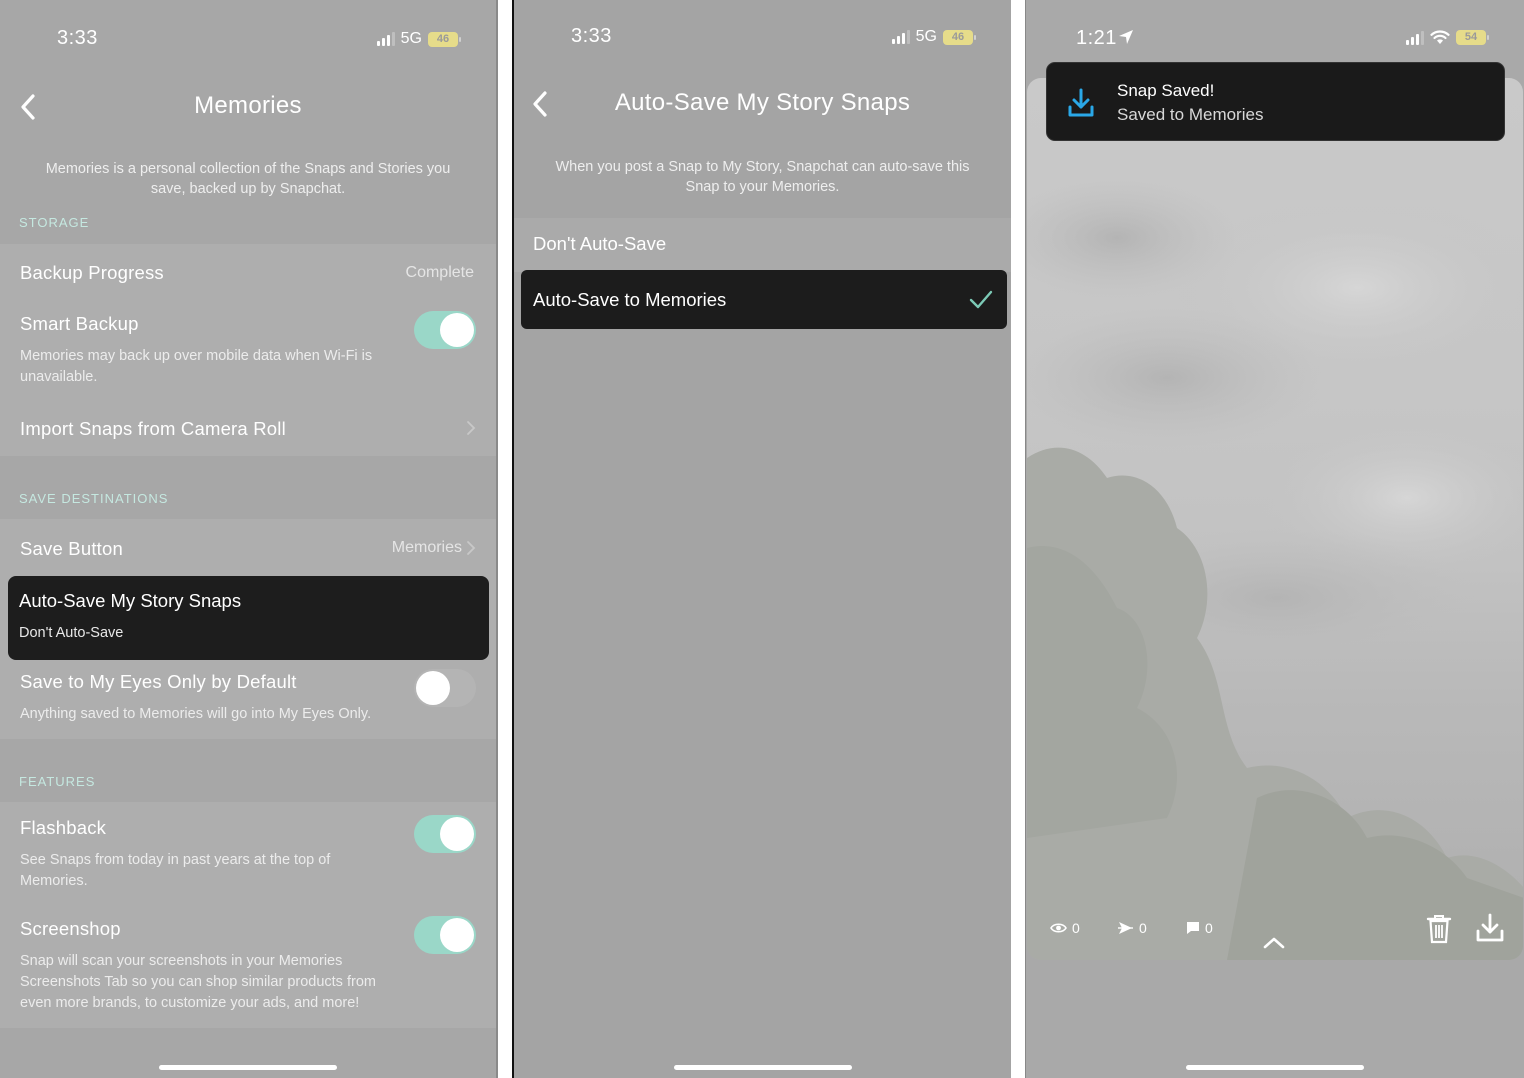 The image size is (1524, 1078). Describe the element at coordinates (426, 547) in the screenshot. I see `save-button-value: Memories` at that location.